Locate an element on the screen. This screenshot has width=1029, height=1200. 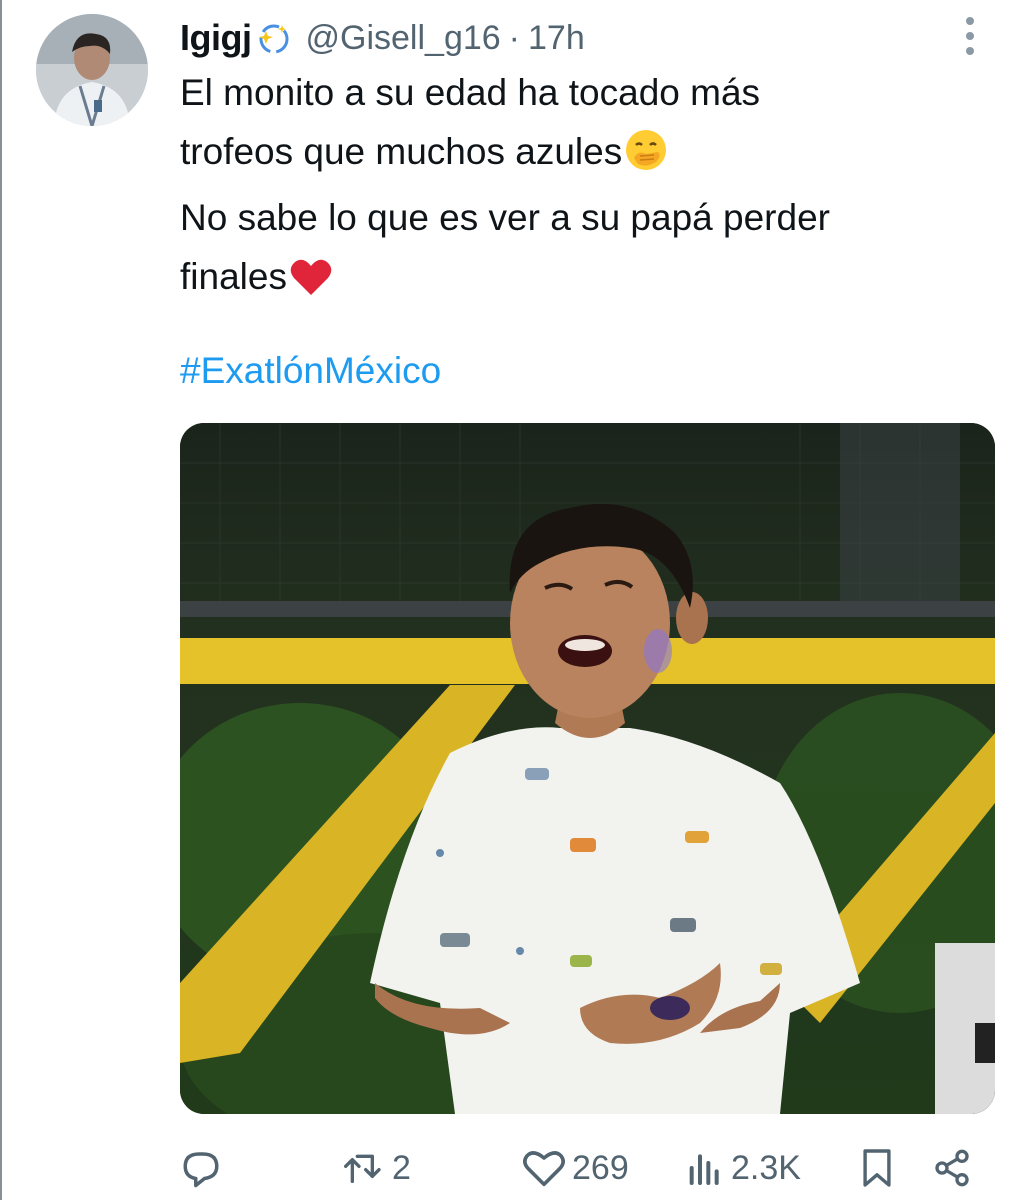
retweet-button: 2 is located at coordinates (376, 1168).